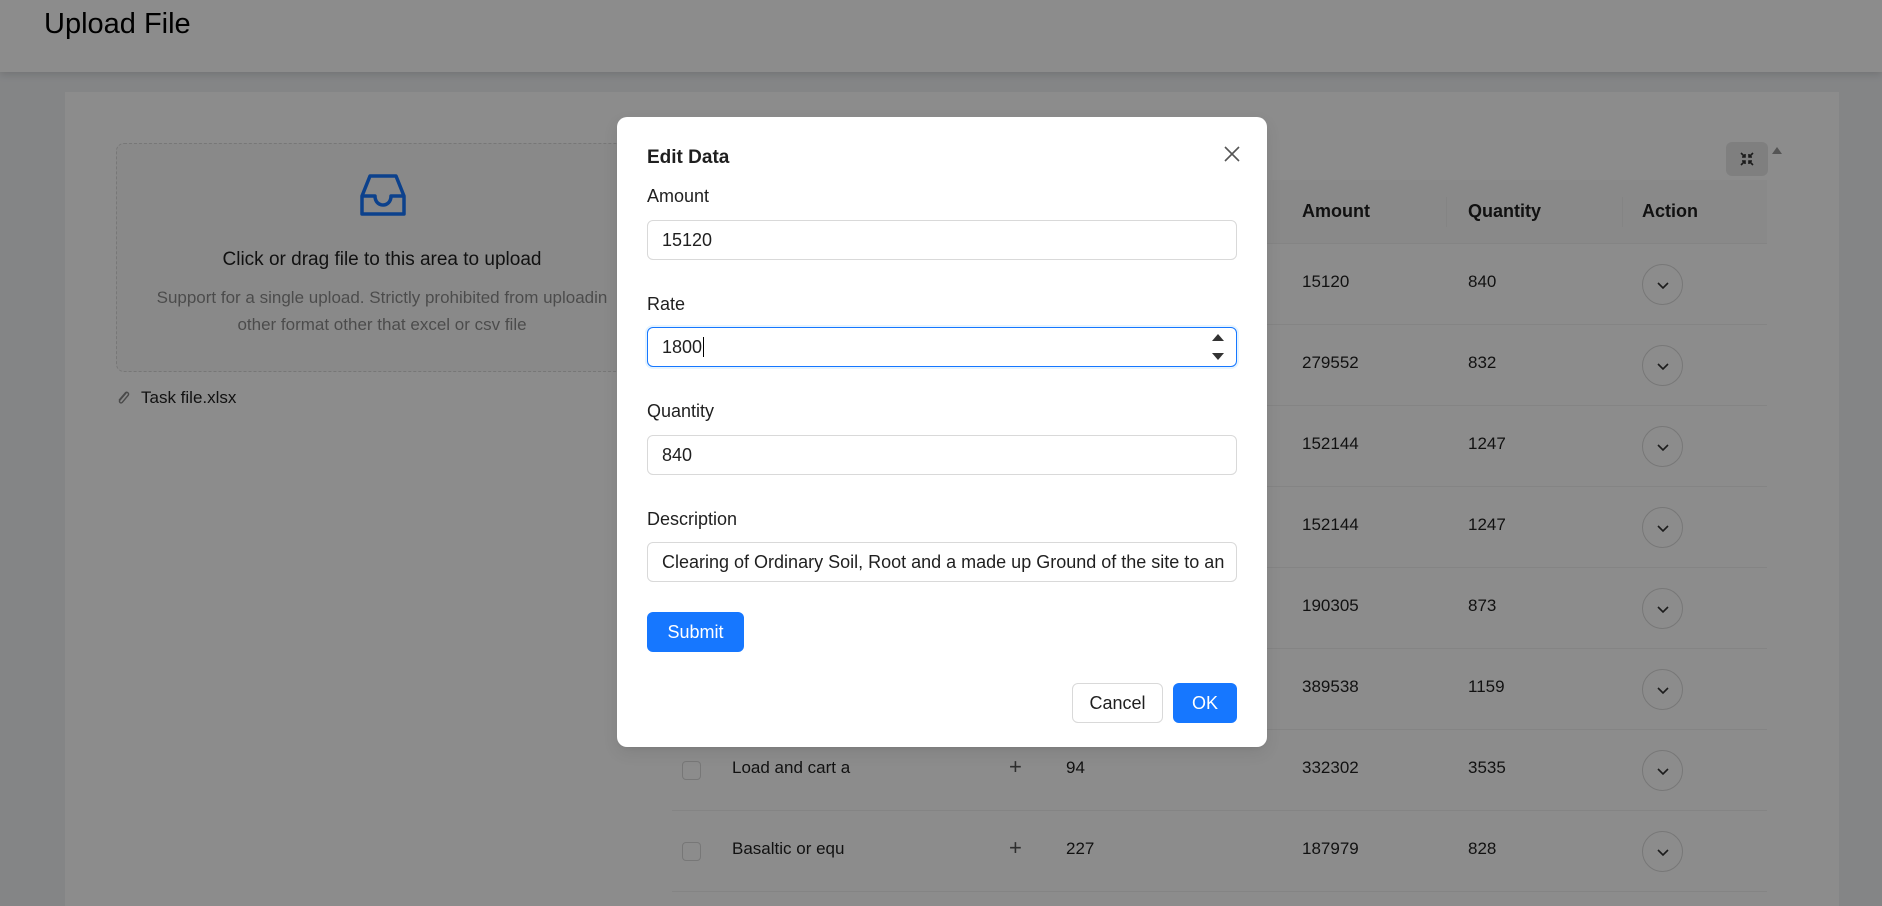 This screenshot has width=1882, height=906. I want to click on rate-stepper, so click(1218, 347).